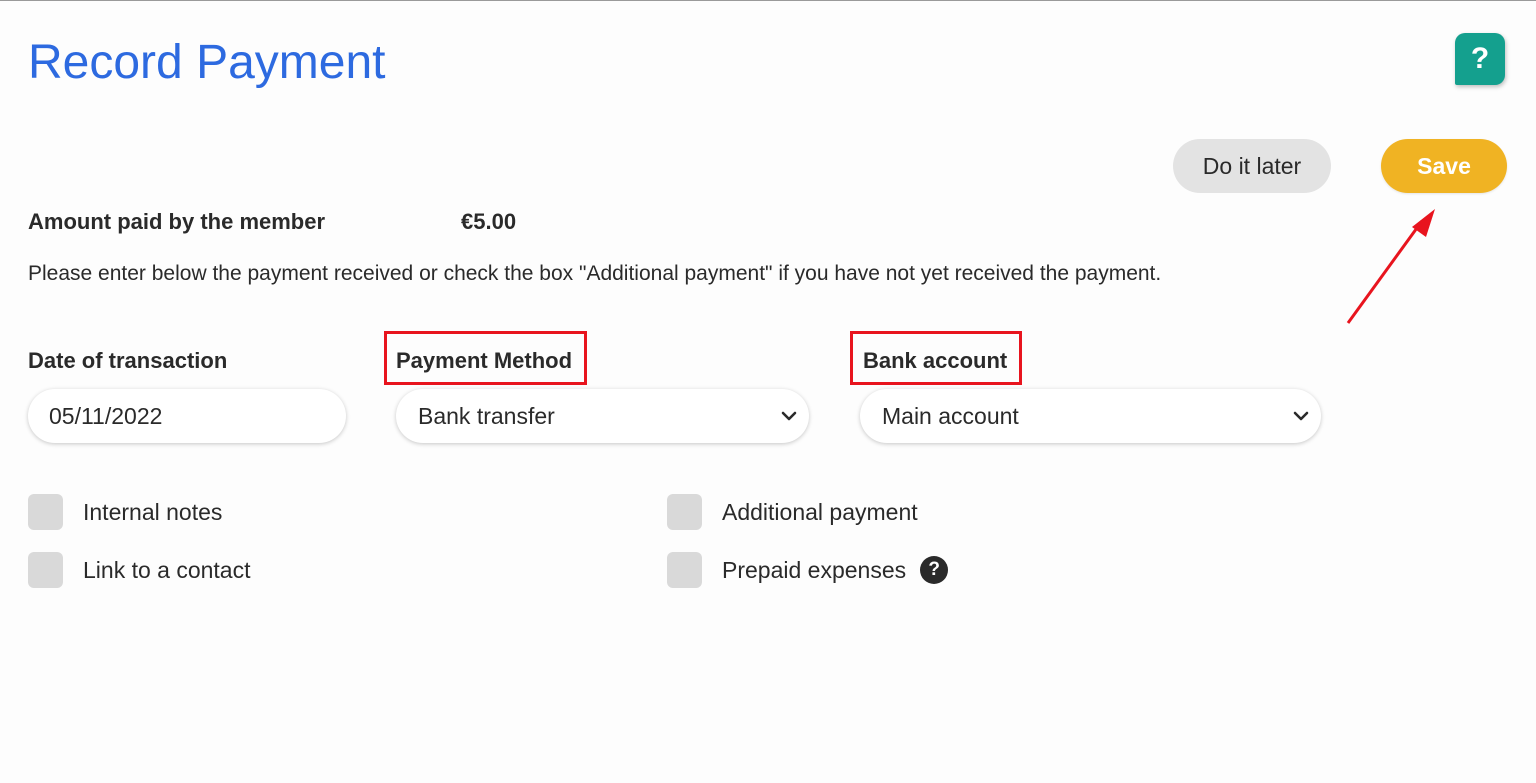  Describe the element at coordinates (820, 512) in the screenshot. I see `additional-payment-label: Additional payment` at that location.